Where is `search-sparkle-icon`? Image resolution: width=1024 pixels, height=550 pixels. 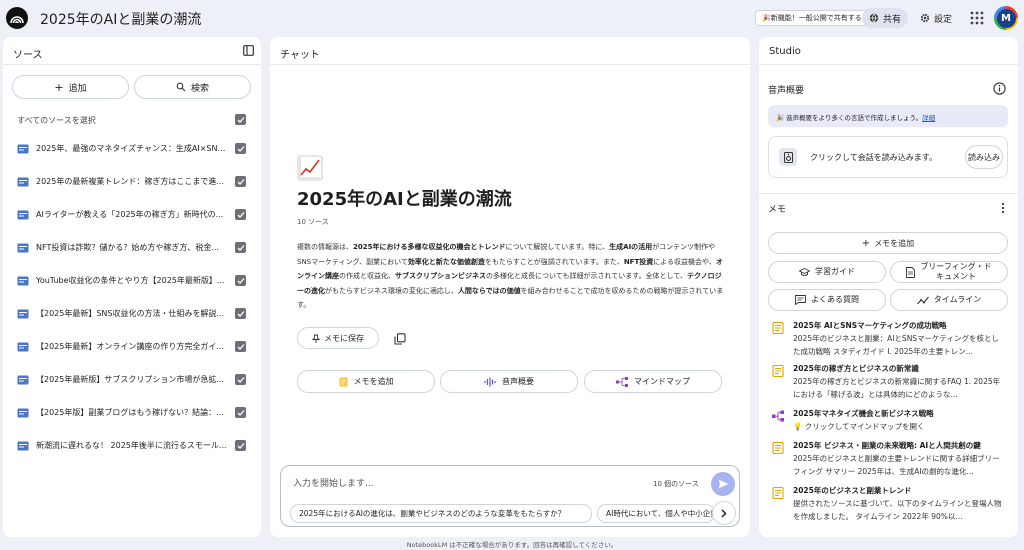 search-sparkle-icon is located at coordinates (181, 87).